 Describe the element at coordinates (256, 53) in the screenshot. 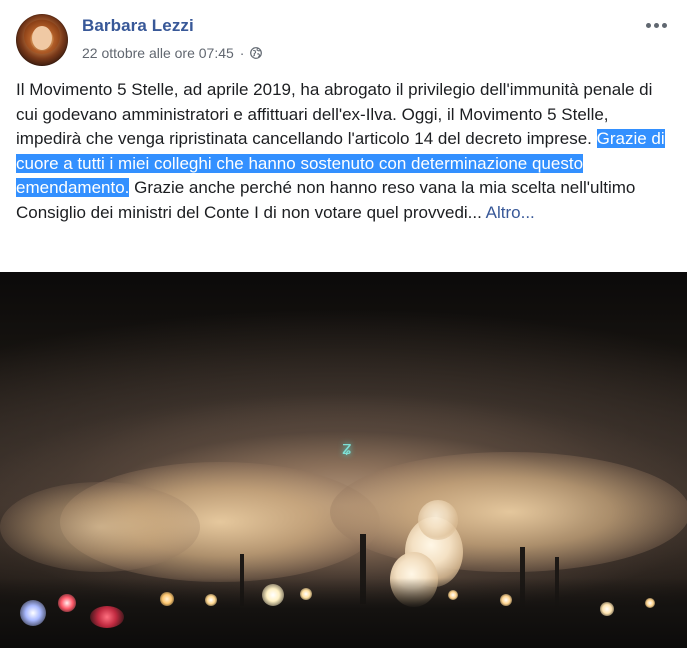

I see `globe-icon` at that location.